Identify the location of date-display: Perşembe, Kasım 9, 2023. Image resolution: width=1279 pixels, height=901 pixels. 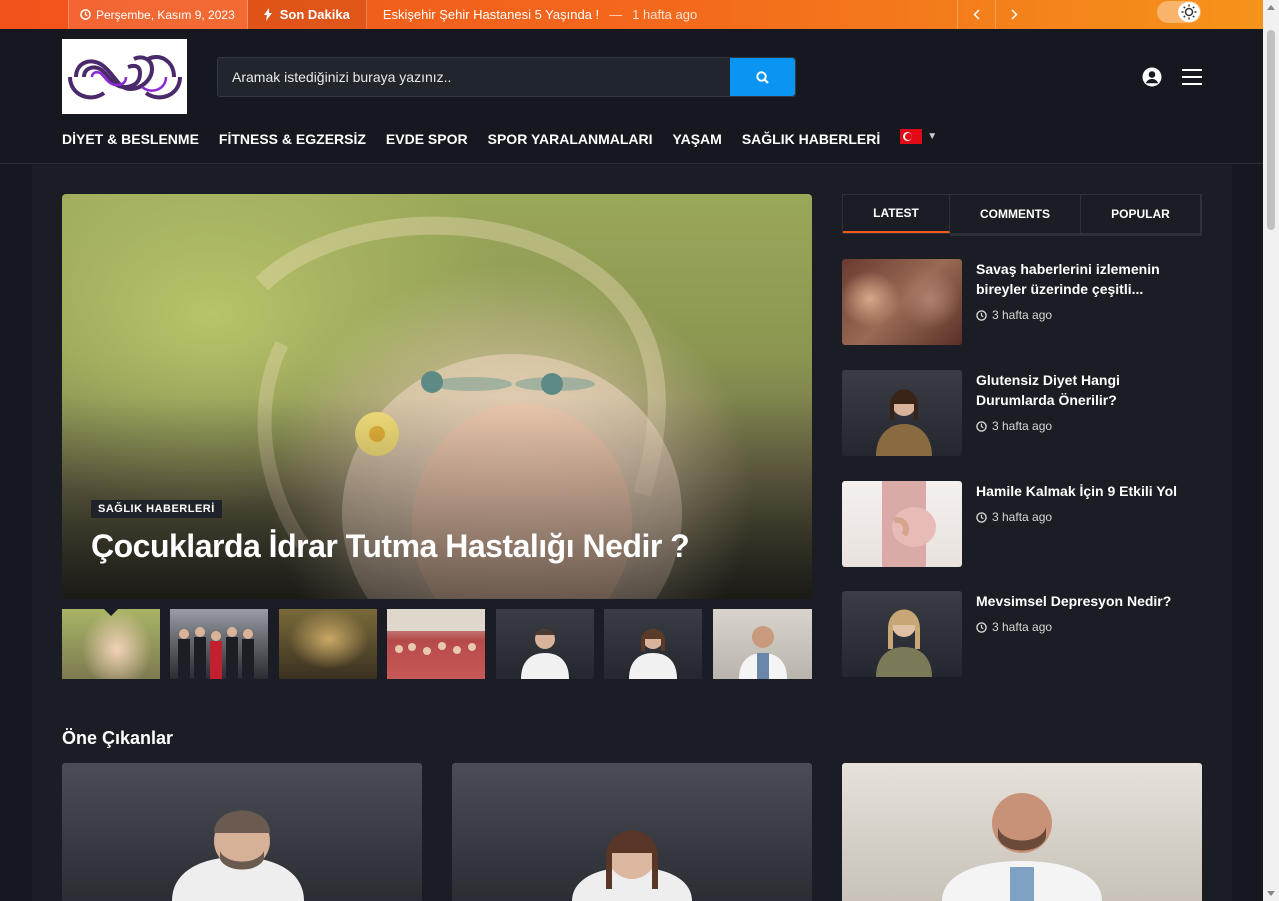
(158, 14).